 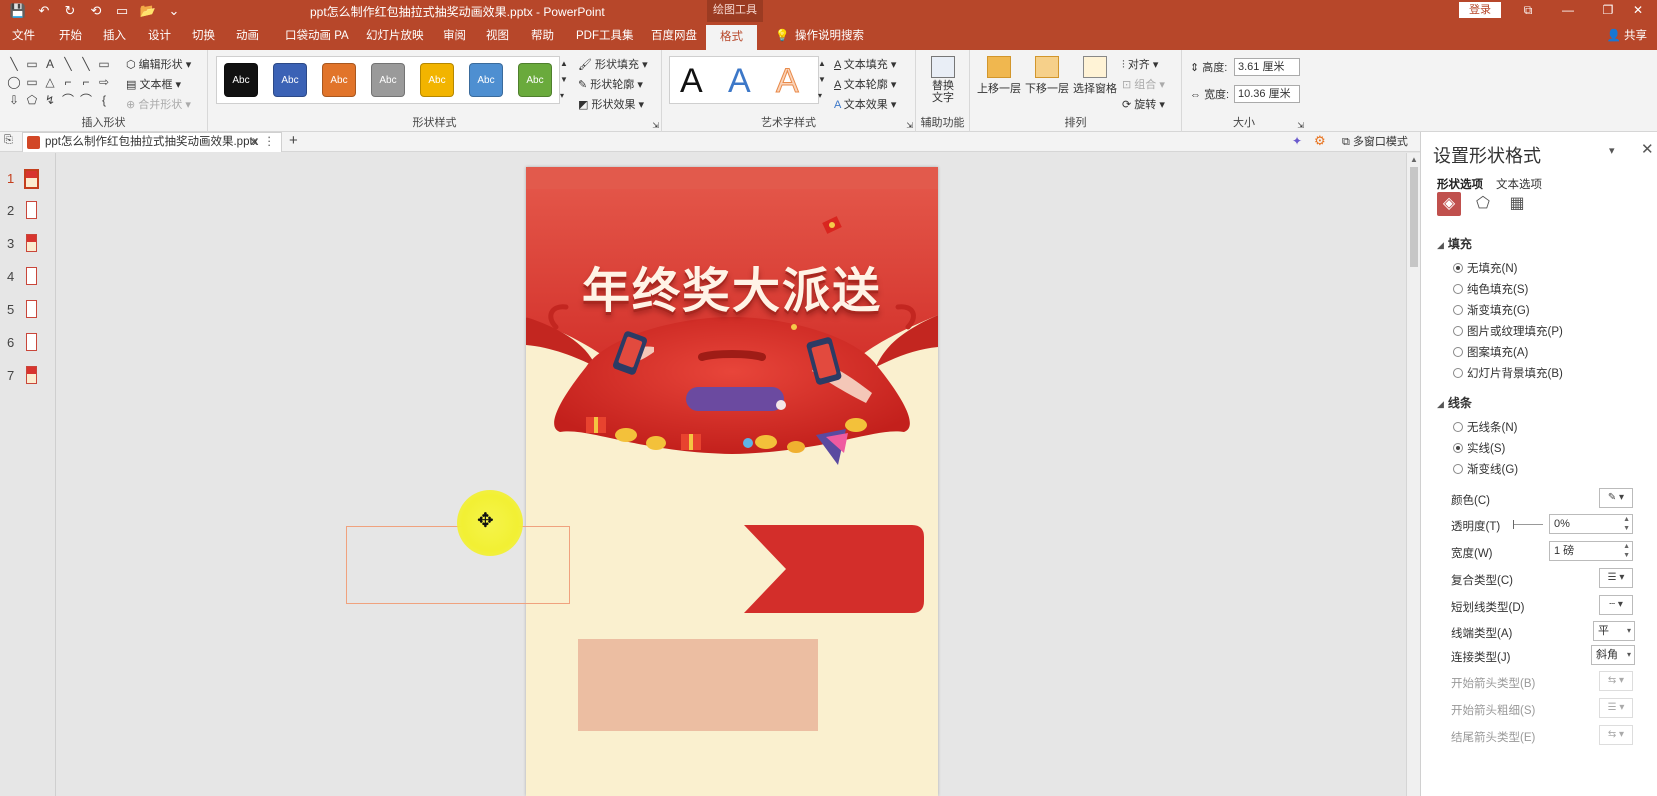 I want to click on scrollbar-thumb, so click(x=1414, y=217).